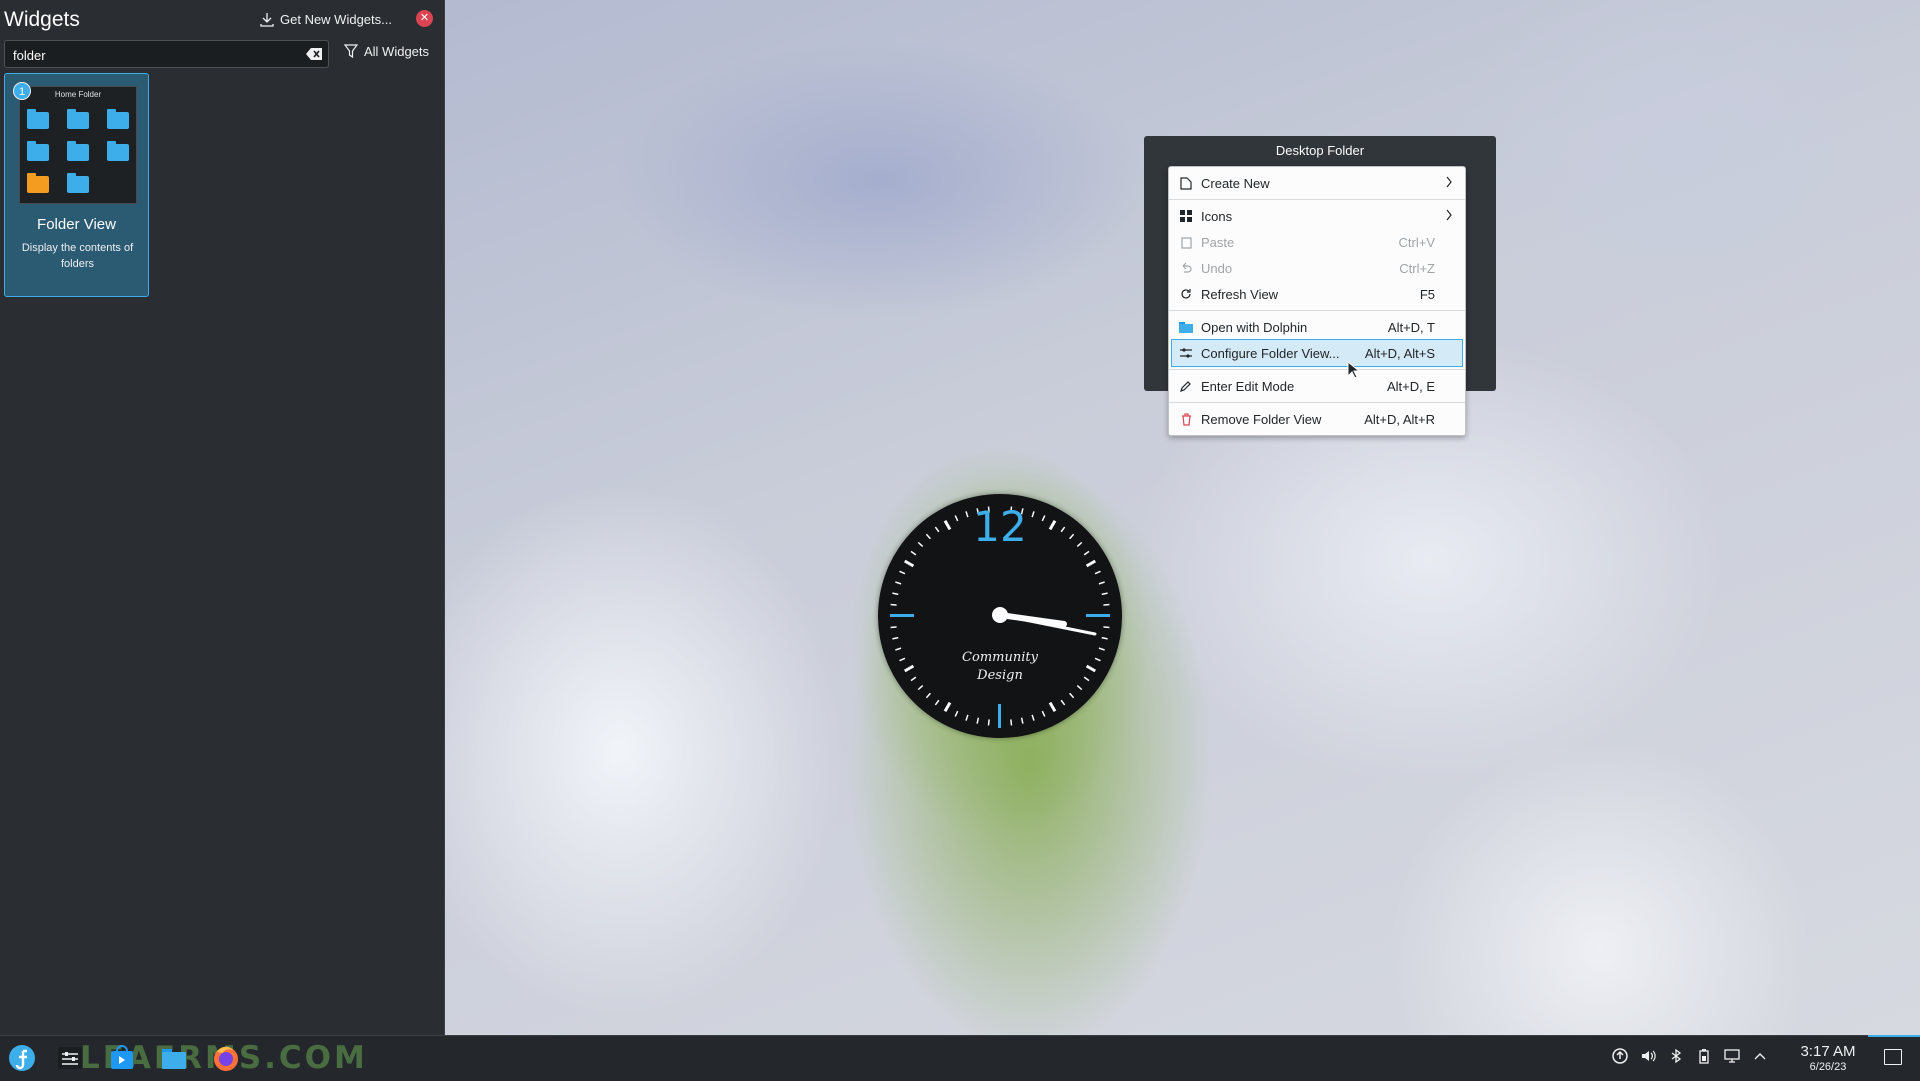  Describe the element at coordinates (1317, 353) in the screenshot. I see `menu-item-configure-folder-view: Configure Folder View... Alt+D, Alt+S` at that location.